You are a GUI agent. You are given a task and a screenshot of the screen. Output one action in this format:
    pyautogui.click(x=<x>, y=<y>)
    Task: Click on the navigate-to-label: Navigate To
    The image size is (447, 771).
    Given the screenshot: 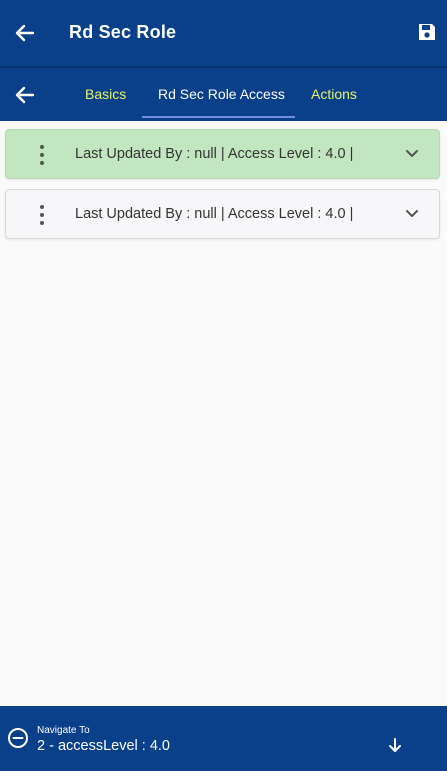 What is the action you would take?
    pyautogui.click(x=63, y=730)
    